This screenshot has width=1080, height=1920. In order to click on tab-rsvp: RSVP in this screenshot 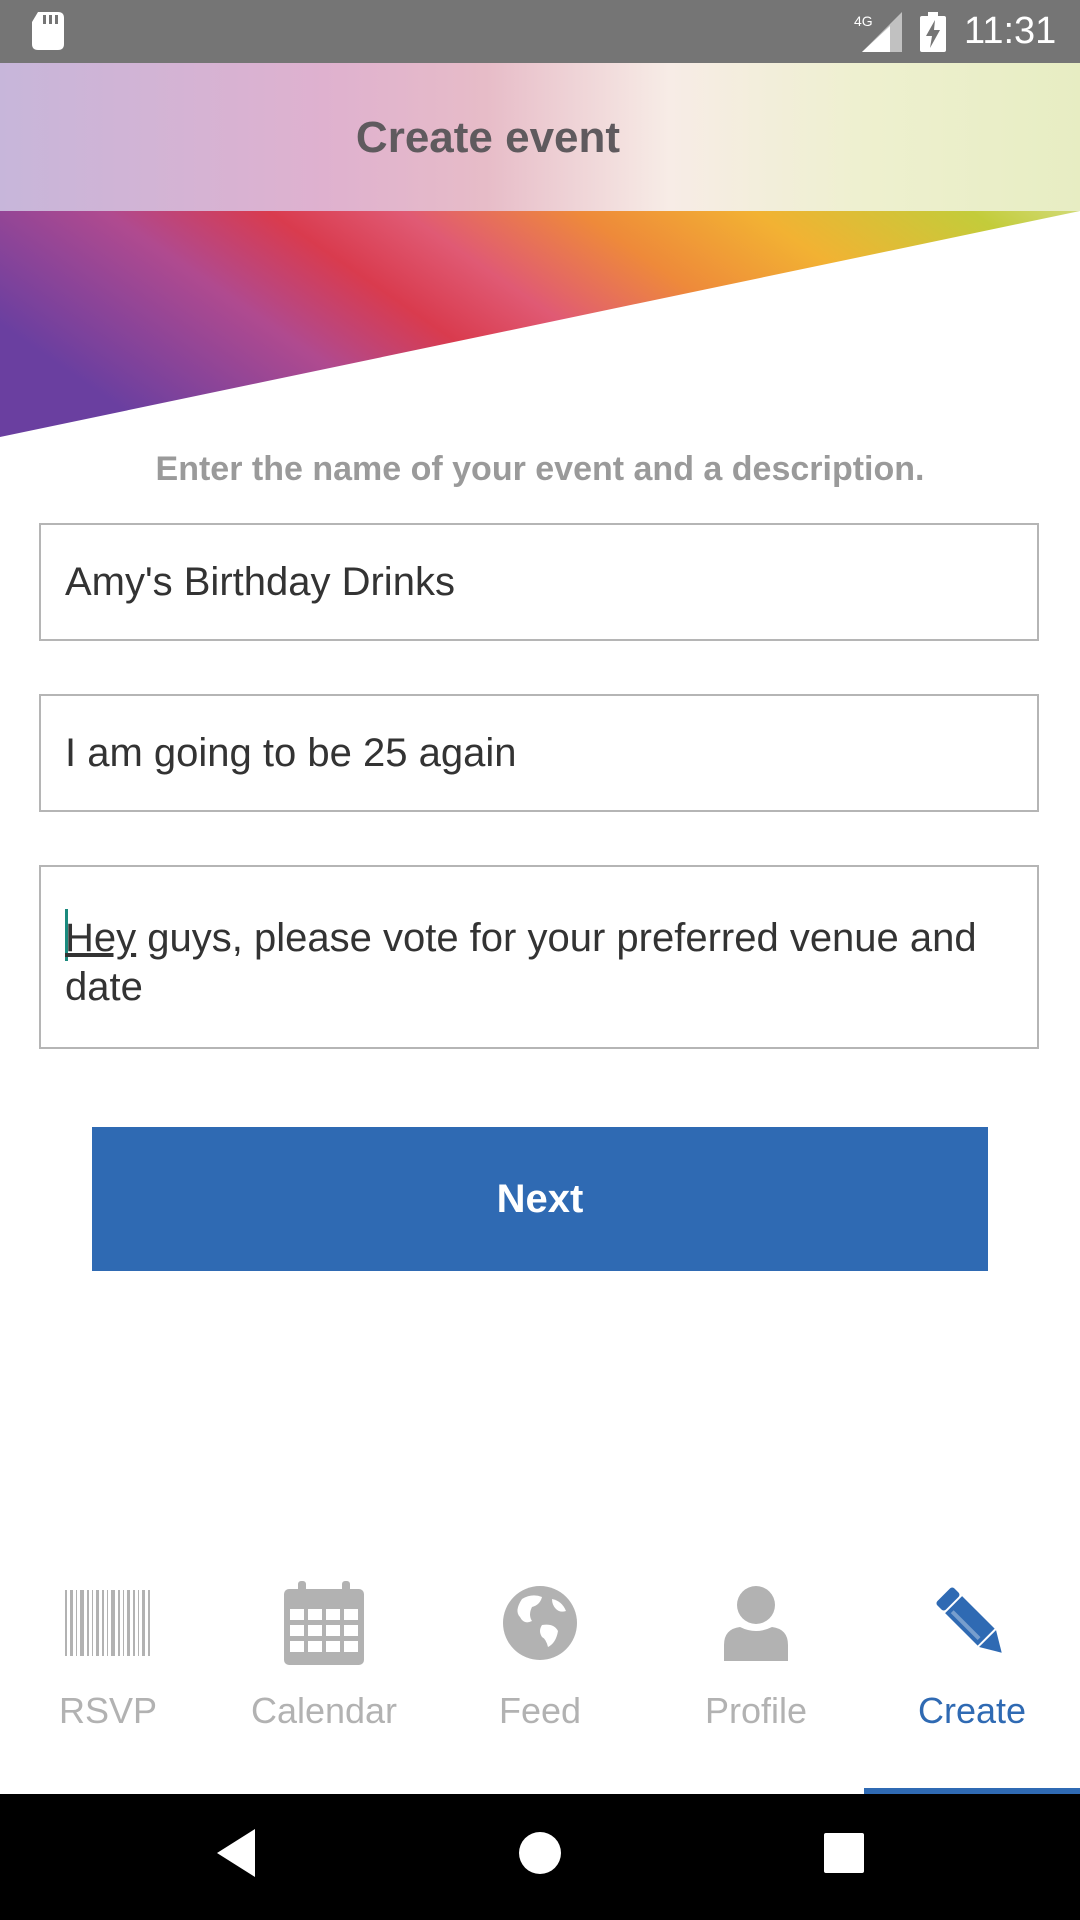, I will do `click(108, 1662)`.